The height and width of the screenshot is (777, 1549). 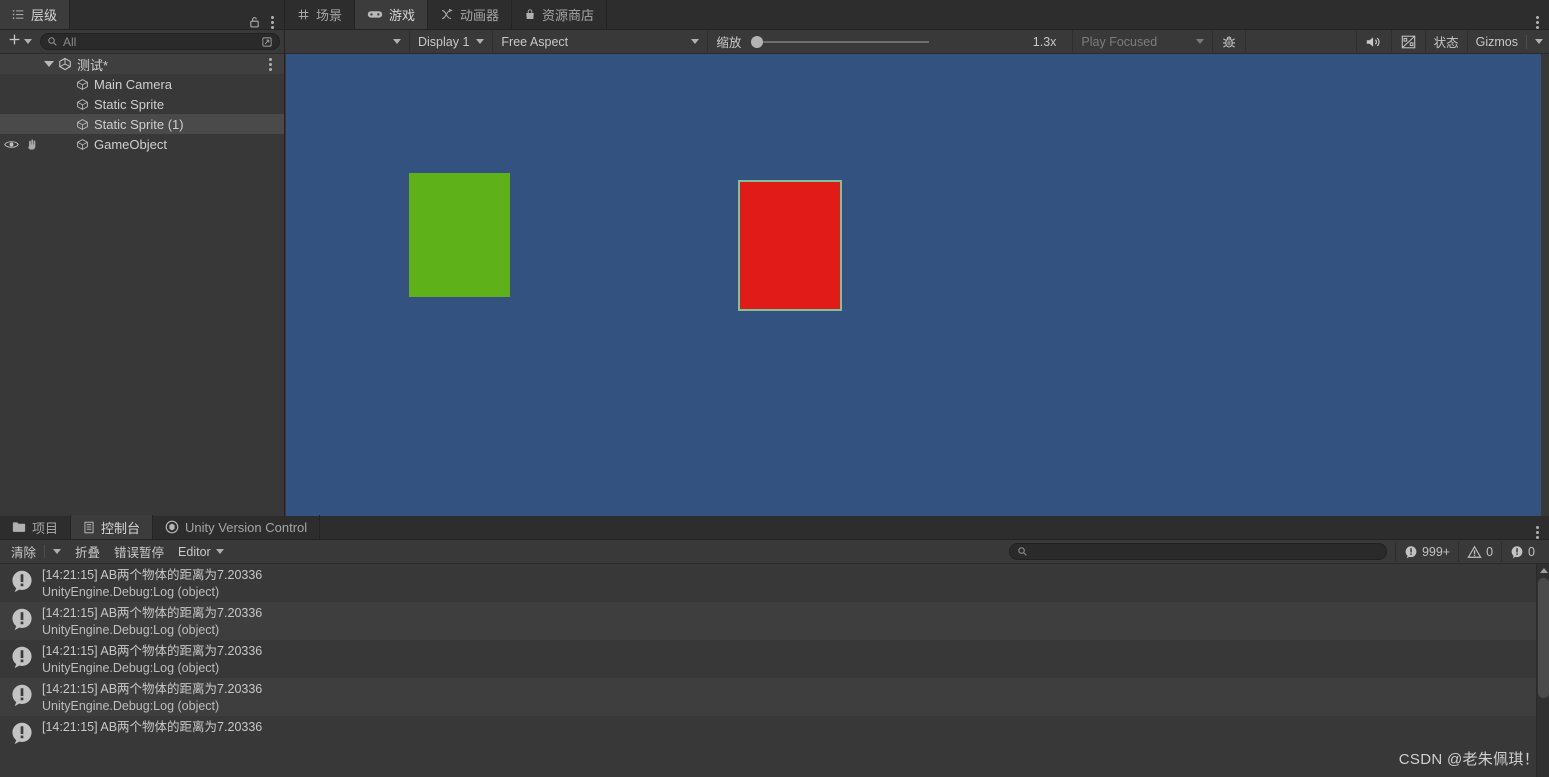 I want to click on gamepad-icon, so click(x=375, y=14).